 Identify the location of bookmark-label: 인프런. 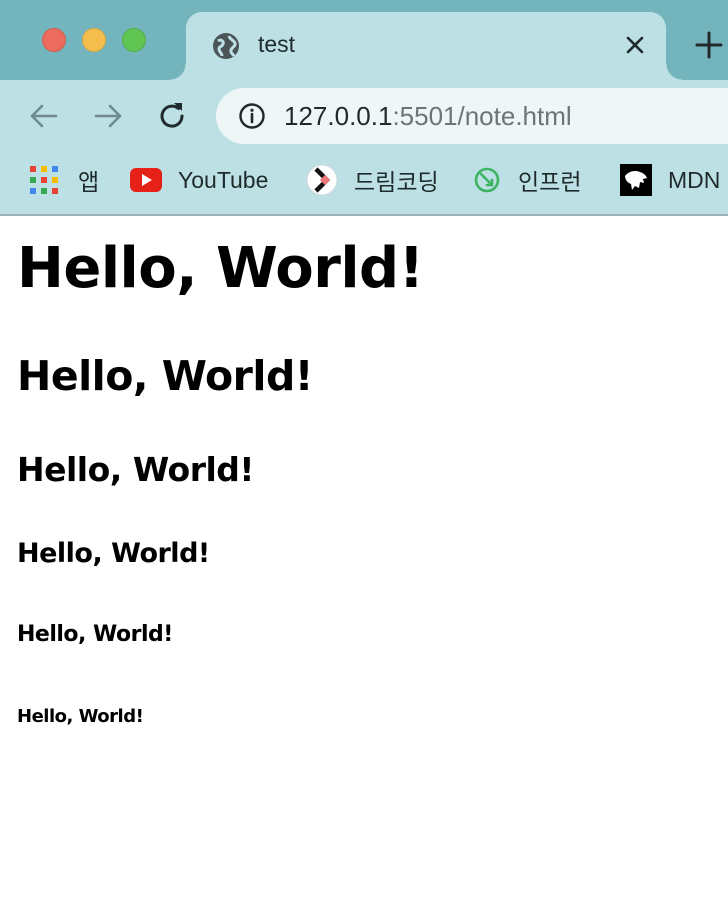
(550, 182).